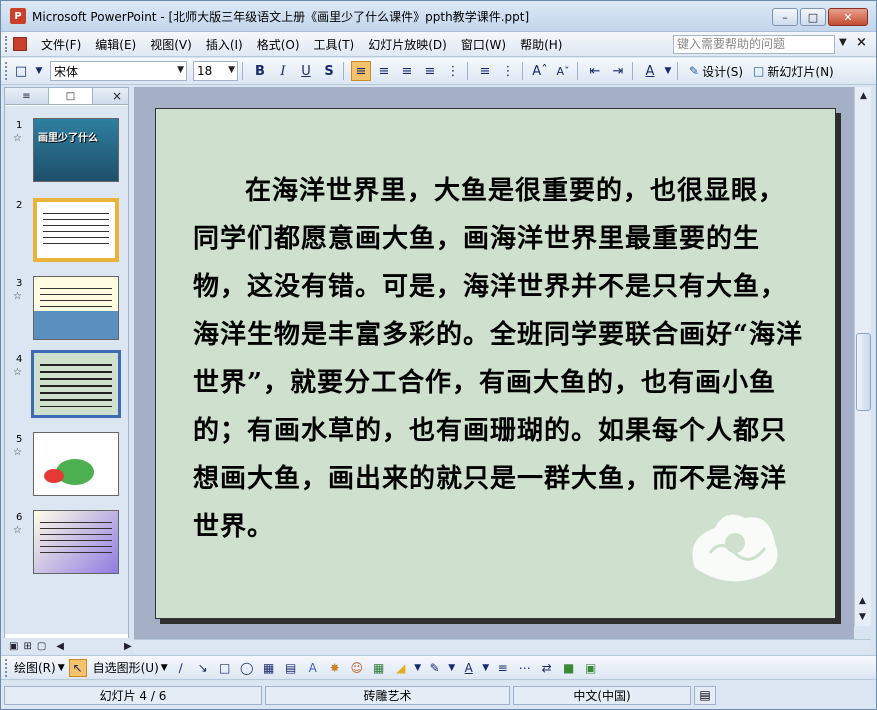 The image size is (877, 710). Describe the element at coordinates (66, 149) in the screenshot. I see `slide-thumbnail-1: 1 ☆ 画里少了什么` at that location.